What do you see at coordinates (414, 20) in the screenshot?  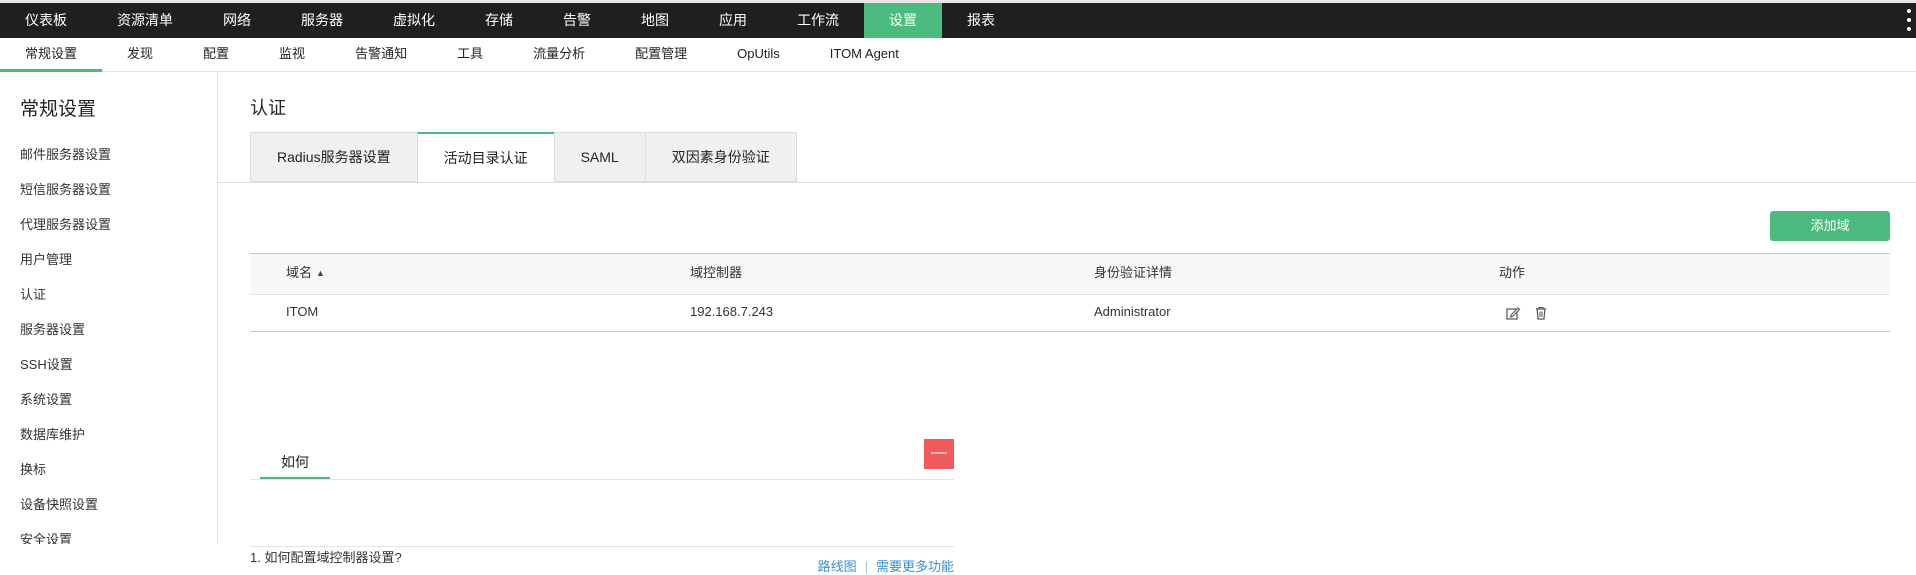 I see `nav-virtualization: 虚拟化` at bounding box center [414, 20].